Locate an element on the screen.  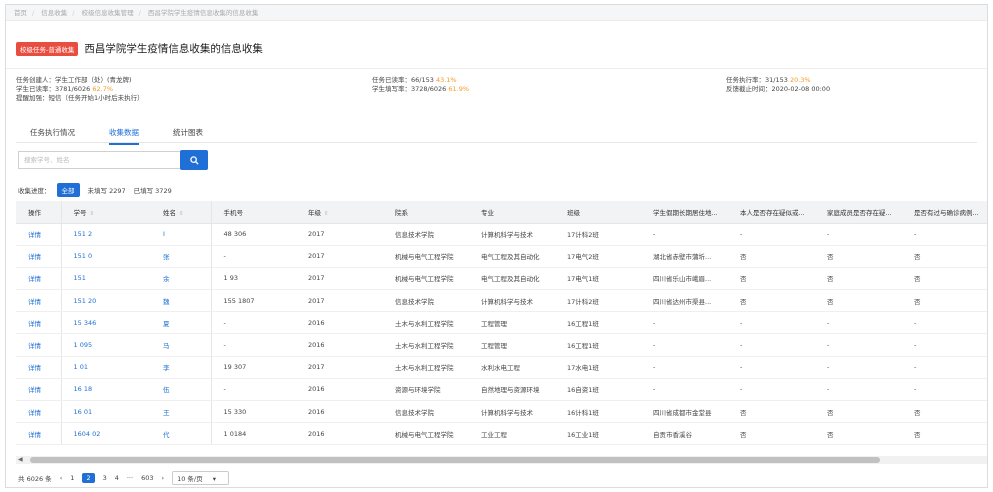
table-cell: 马 is located at coordinates (181, 345).